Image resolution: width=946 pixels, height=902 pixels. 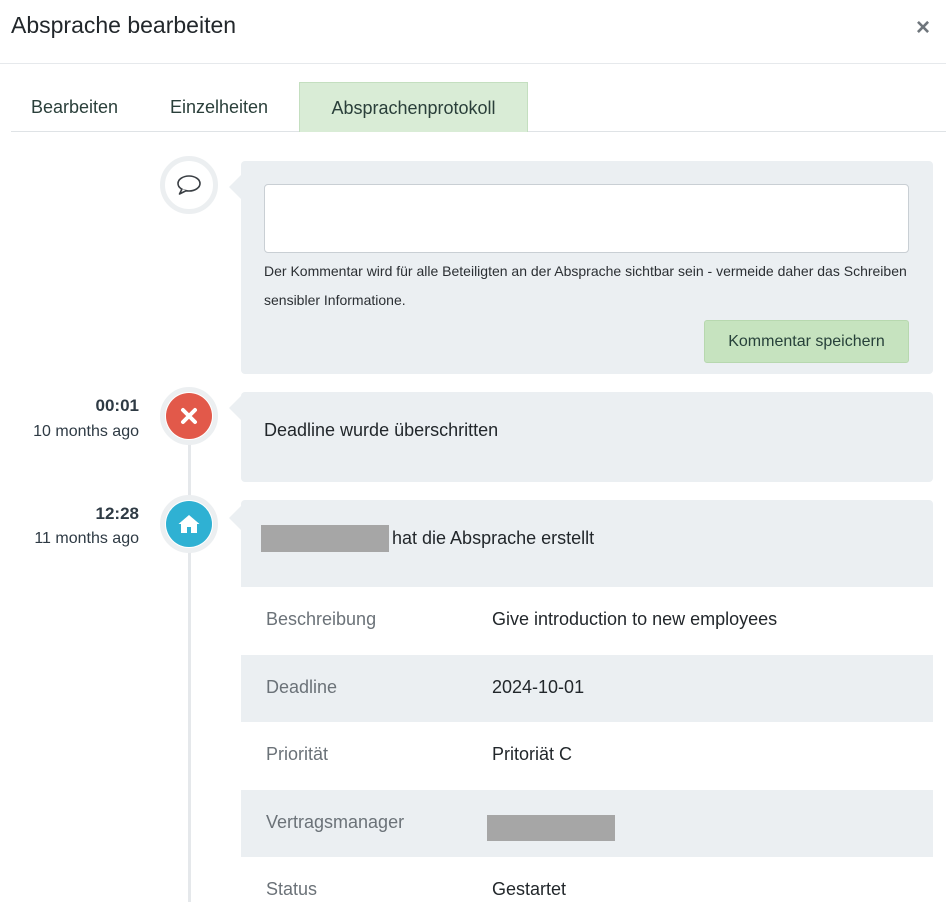 What do you see at coordinates (302, 686) in the screenshot?
I see `detail-label: Deadline` at bounding box center [302, 686].